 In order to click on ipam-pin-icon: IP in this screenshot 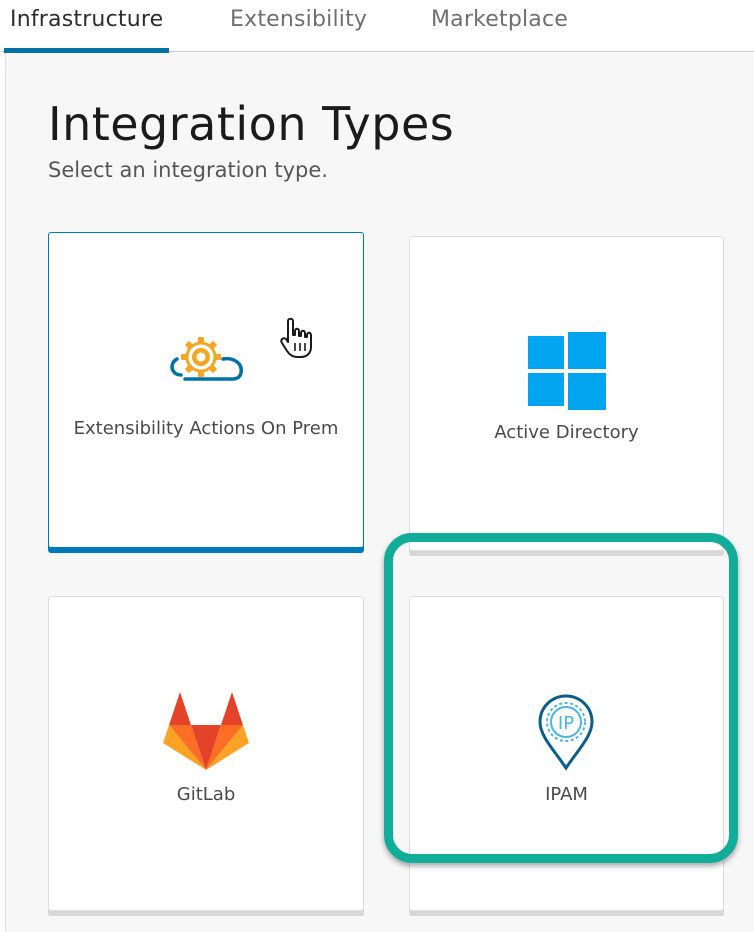, I will do `click(566, 732)`.